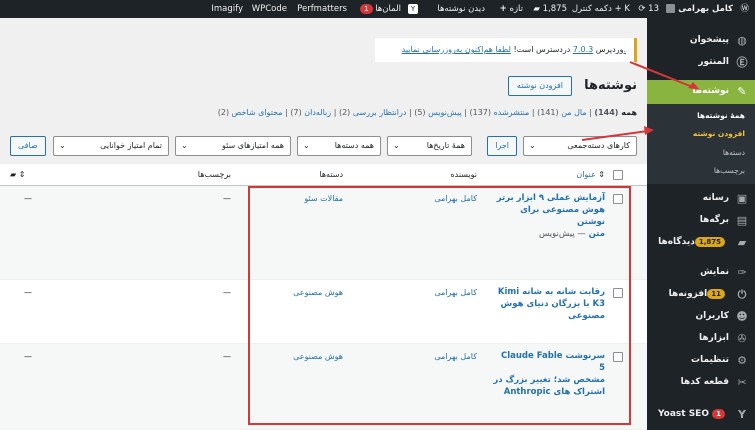  What do you see at coordinates (648, 9) in the screenshot?
I see `updates-link: ⟳ 13` at bounding box center [648, 9].